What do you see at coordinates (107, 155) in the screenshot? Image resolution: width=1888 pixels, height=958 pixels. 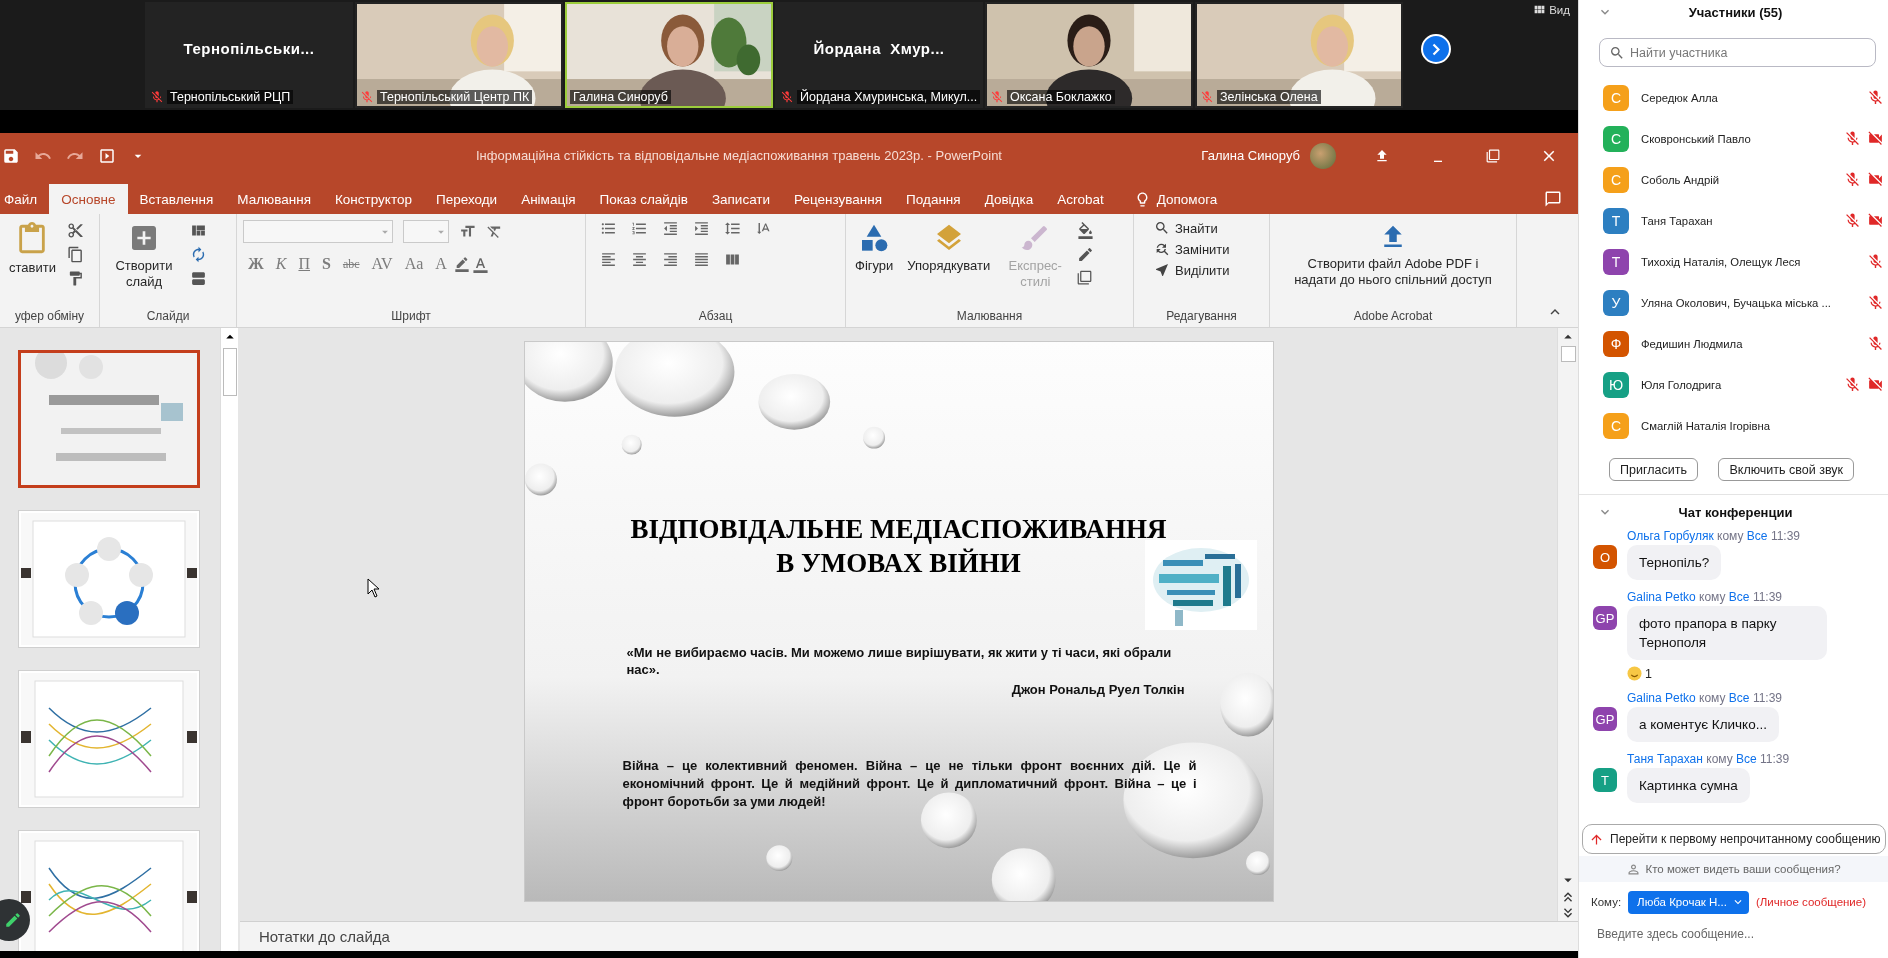 I see `presentation-icon` at bounding box center [107, 155].